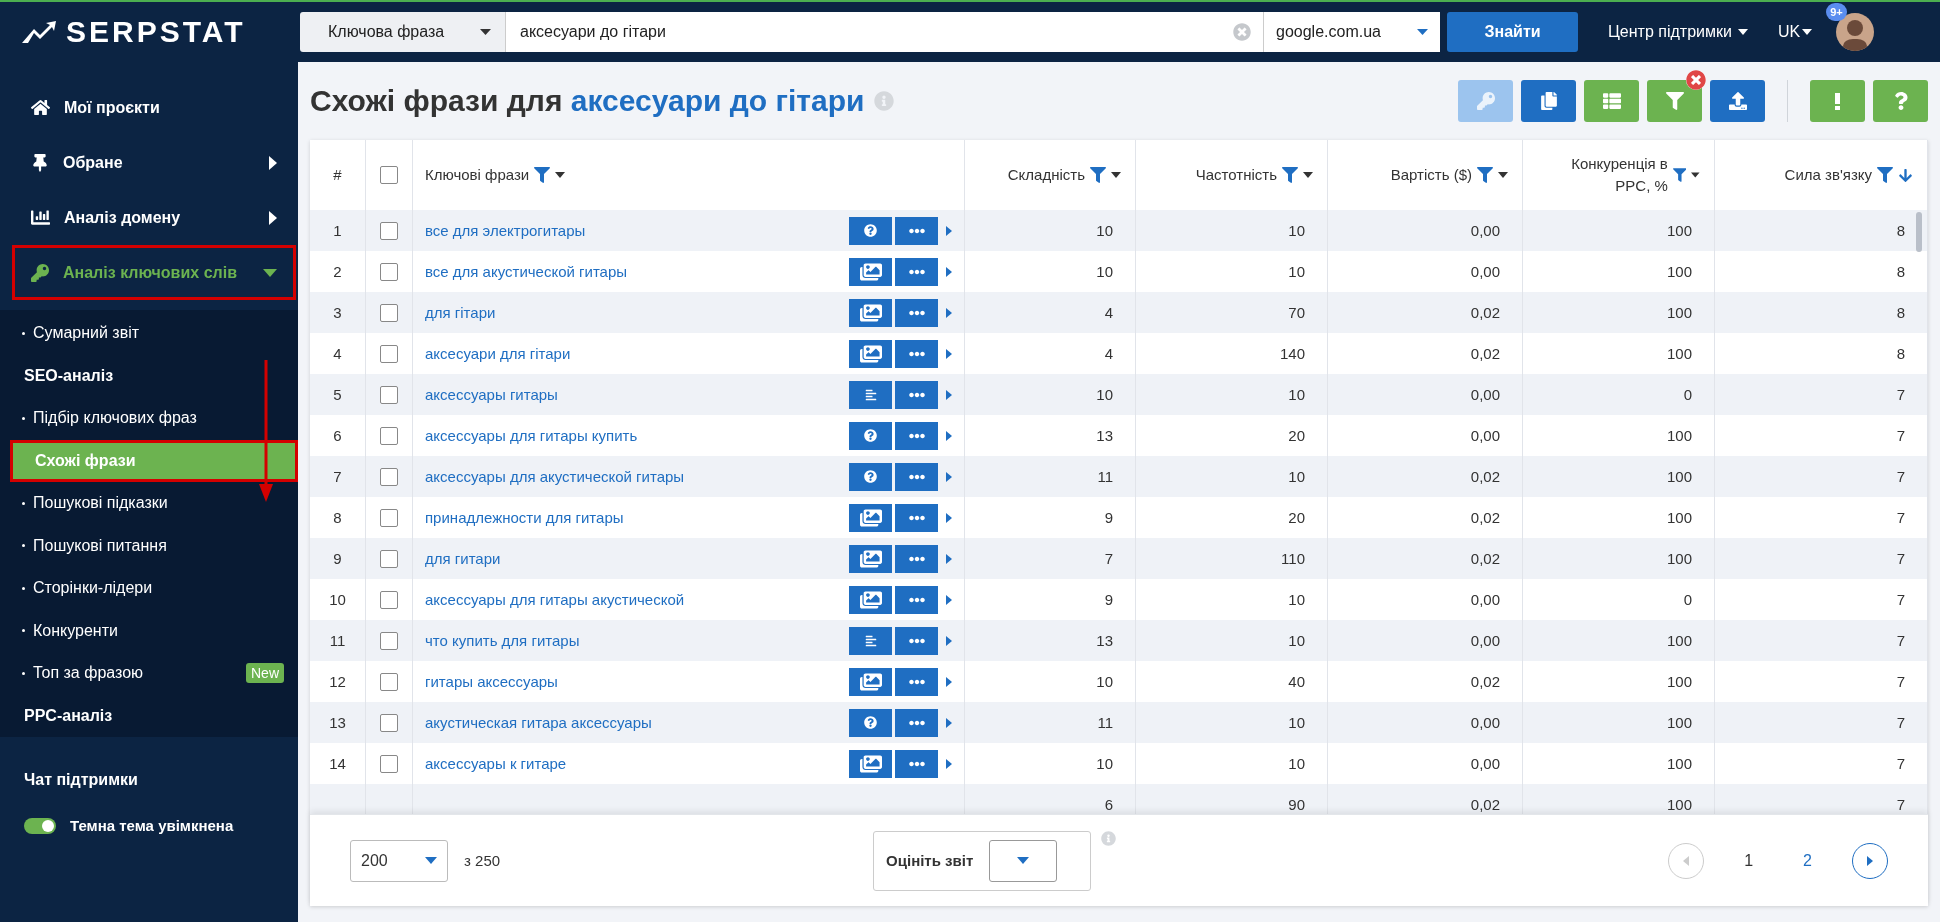 The height and width of the screenshot is (922, 1940). I want to click on query-link: аксесуари до гітари, so click(717, 100).